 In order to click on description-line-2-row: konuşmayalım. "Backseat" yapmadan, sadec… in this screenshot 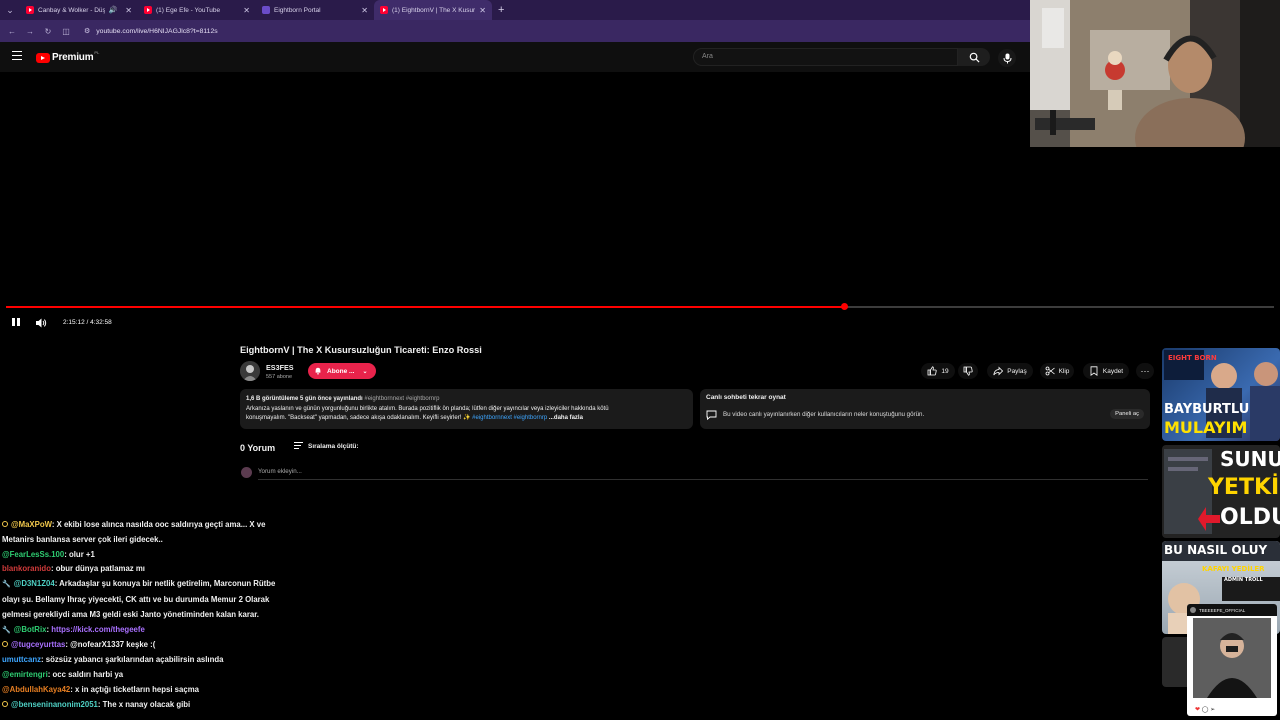, I will do `click(466, 419)`.